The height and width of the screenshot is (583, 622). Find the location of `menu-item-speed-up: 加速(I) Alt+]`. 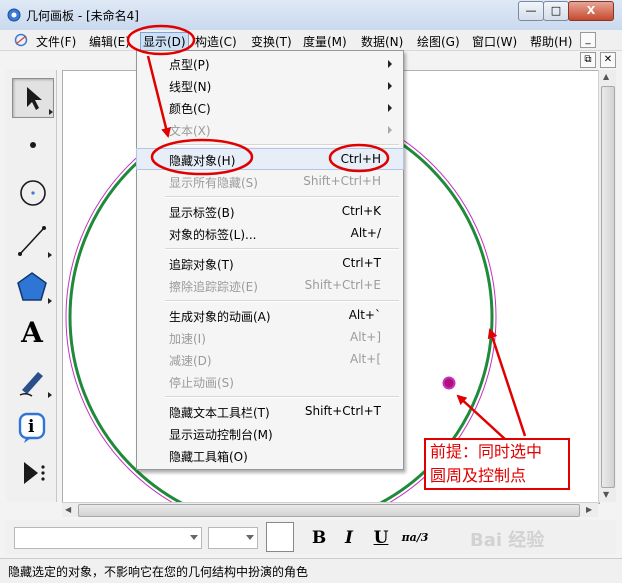

menu-item-speed-up: 加速(I) Alt+] is located at coordinates (275, 338).